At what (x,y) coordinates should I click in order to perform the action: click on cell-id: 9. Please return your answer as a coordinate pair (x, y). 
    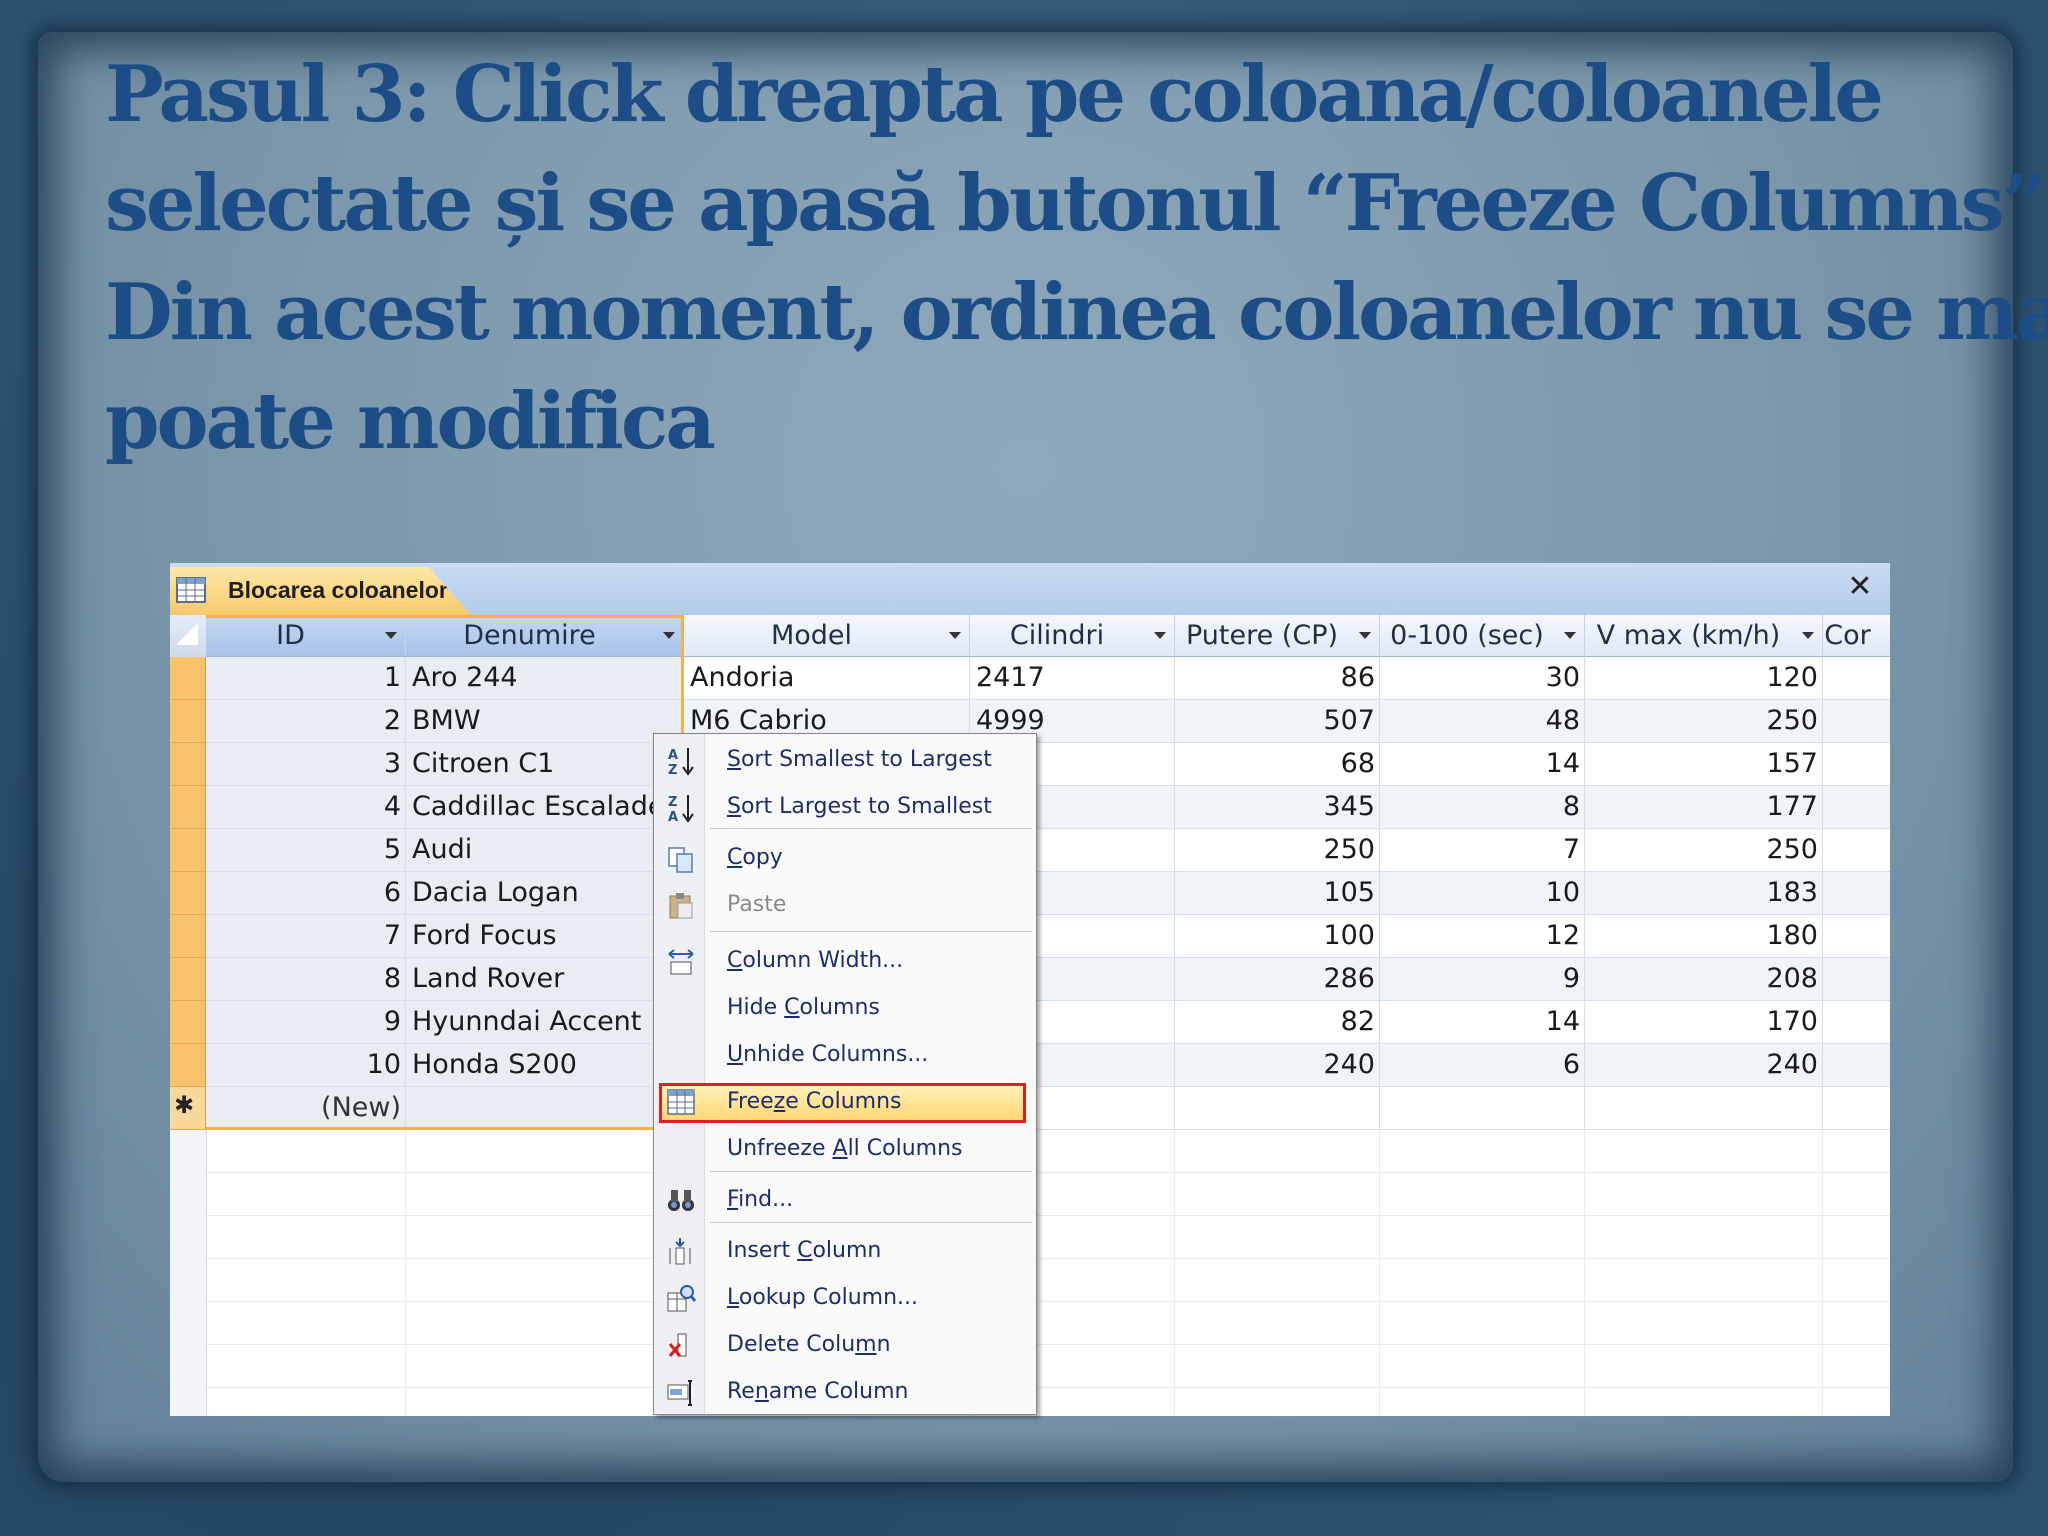
    Looking at the image, I should click on (306, 1022).